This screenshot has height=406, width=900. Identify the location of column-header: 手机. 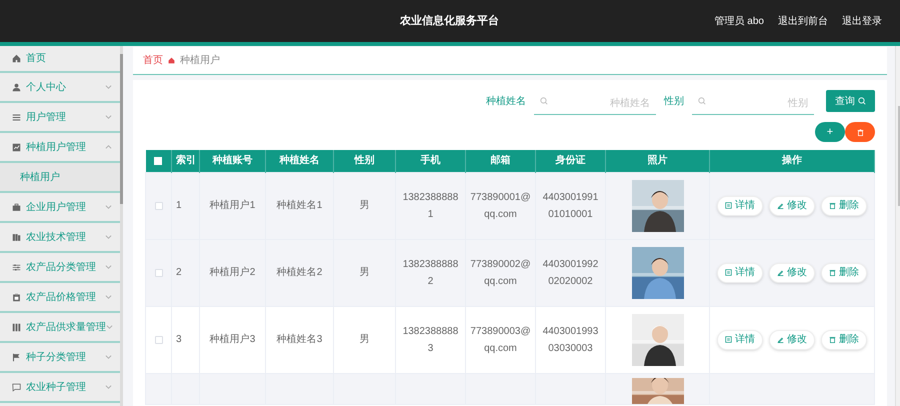
(431, 161).